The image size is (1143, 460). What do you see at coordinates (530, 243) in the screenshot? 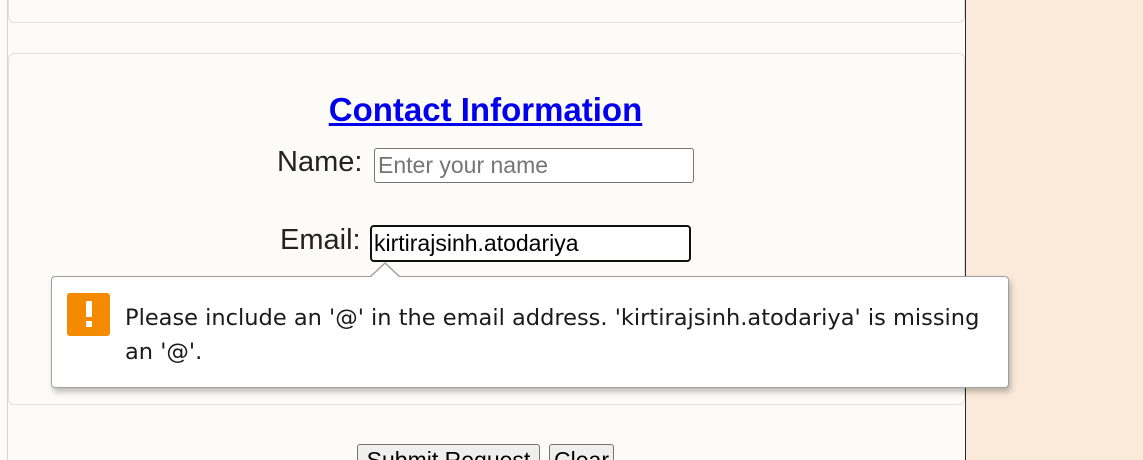
I see `email-input` at bounding box center [530, 243].